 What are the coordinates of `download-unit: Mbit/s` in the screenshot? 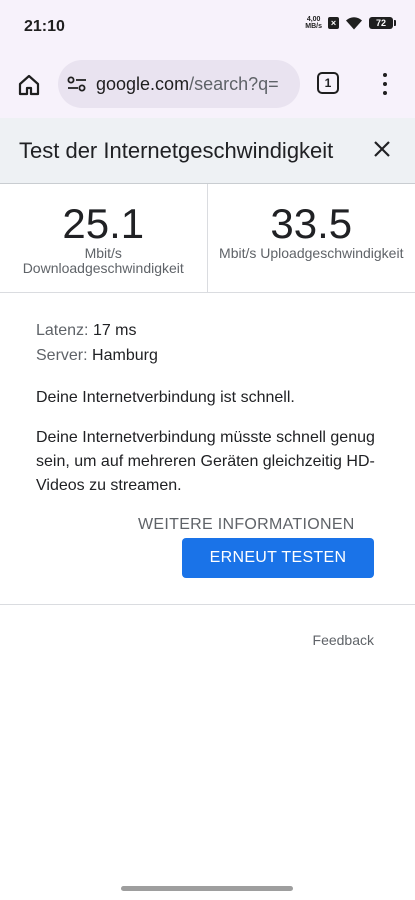 It's located at (103, 253).